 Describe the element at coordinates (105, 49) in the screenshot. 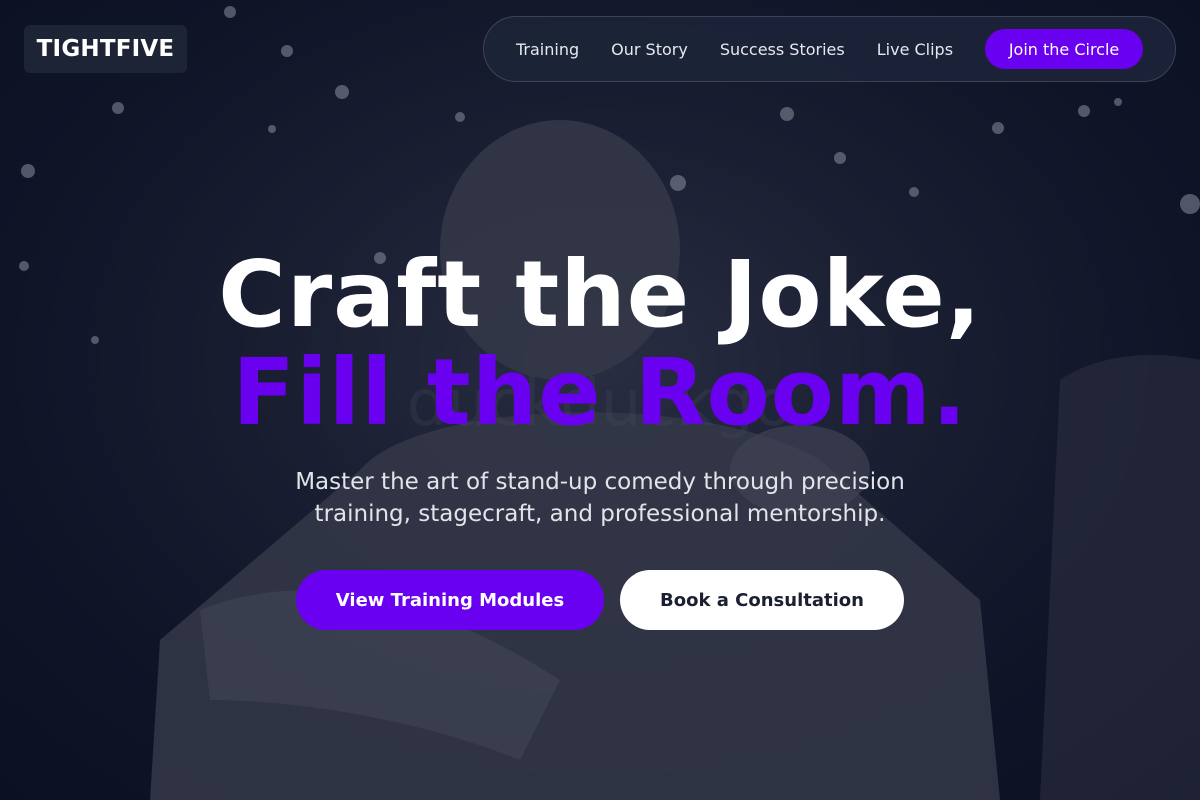

I see `brand-logo: TIGHTFIVE` at that location.